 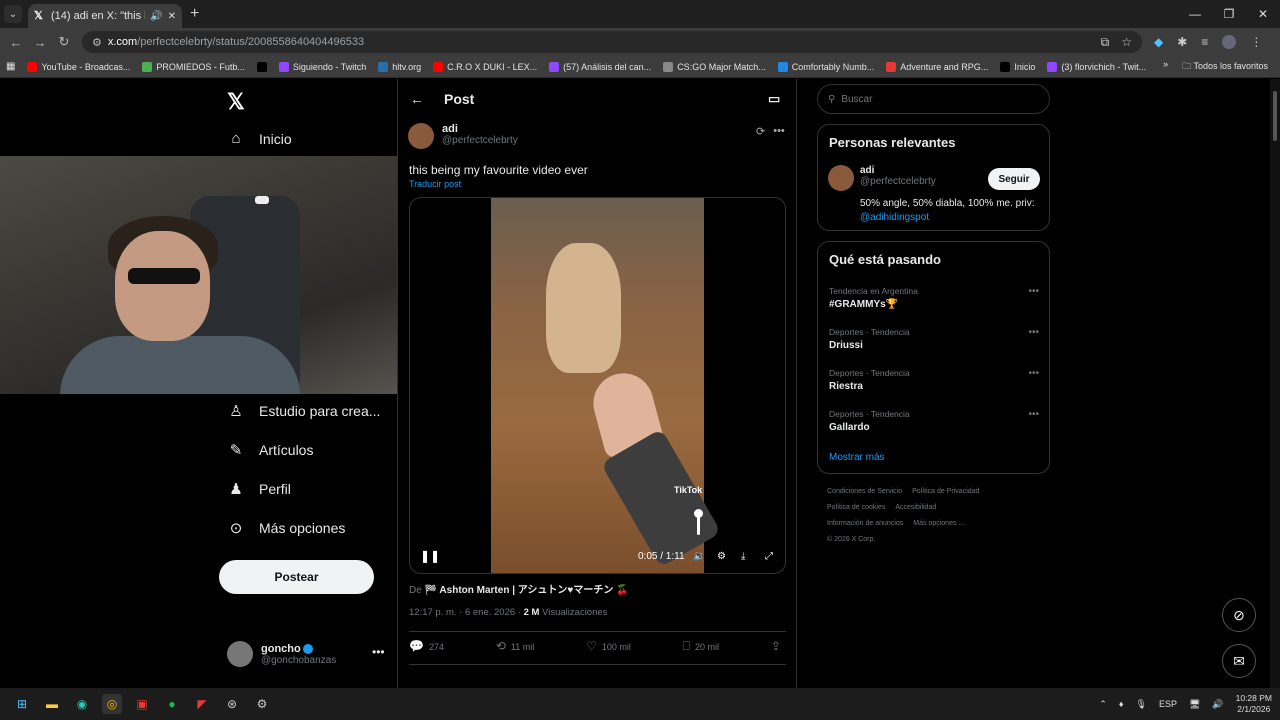 What do you see at coordinates (898, 170) in the screenshot?
I see `relevant-user-name: adi` at bounding box center [898, 170].